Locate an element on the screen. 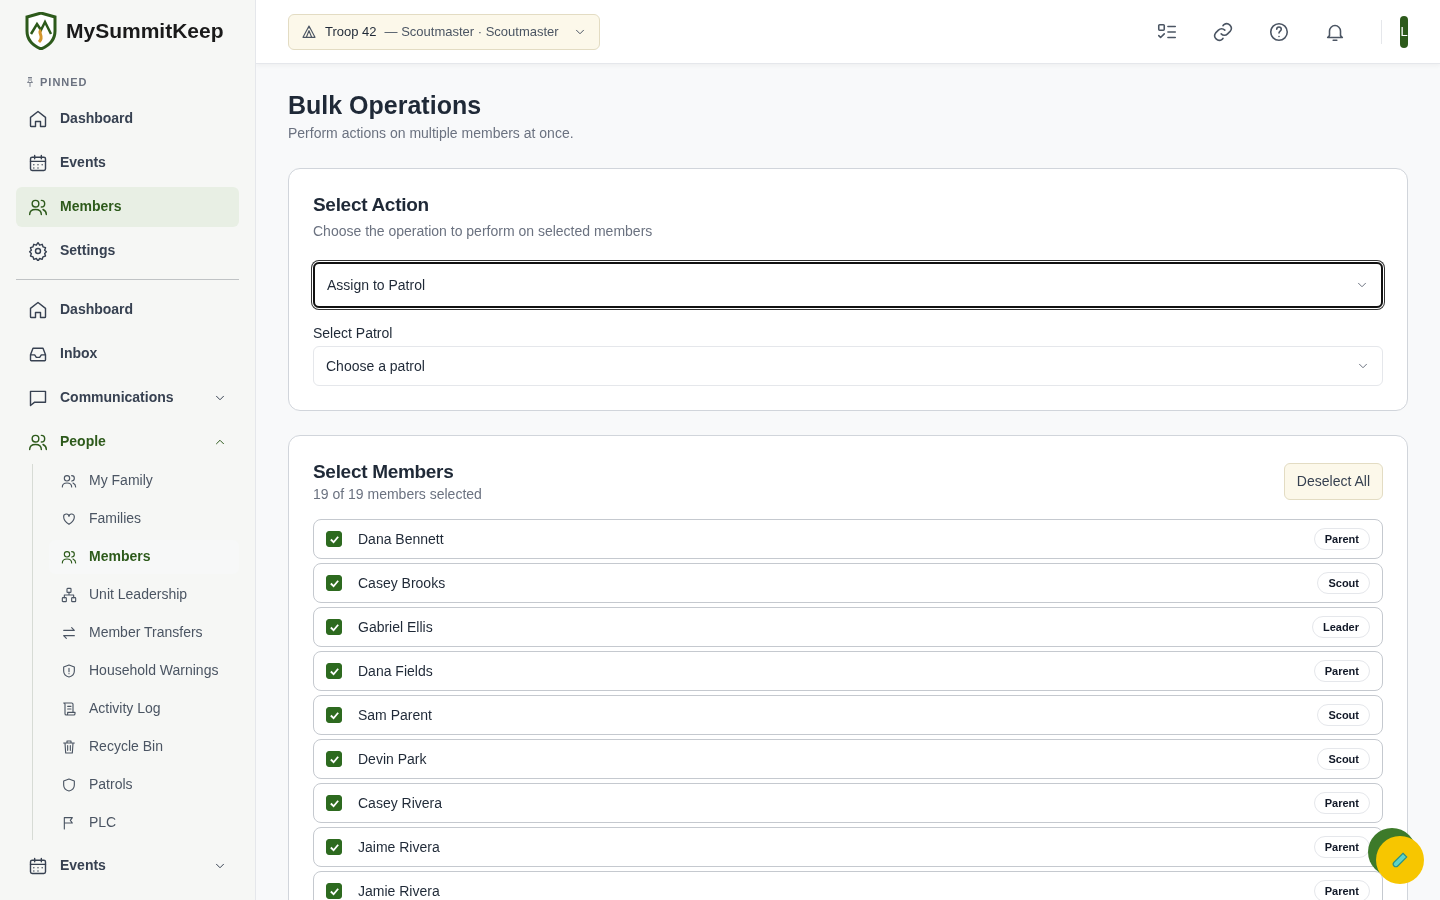 The image size is (1440, 900). member-name: Sam Parent is located at coordinates (395, 715).